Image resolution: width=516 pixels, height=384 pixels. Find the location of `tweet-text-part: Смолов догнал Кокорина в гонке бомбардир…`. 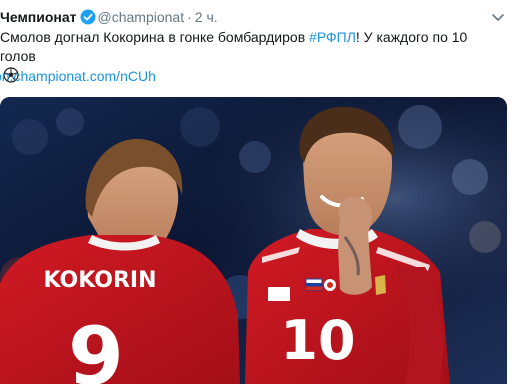

tweet-text-part: Смолов догнал Кокорина в гонке бомбардир… is located at coordinates (155, 37).